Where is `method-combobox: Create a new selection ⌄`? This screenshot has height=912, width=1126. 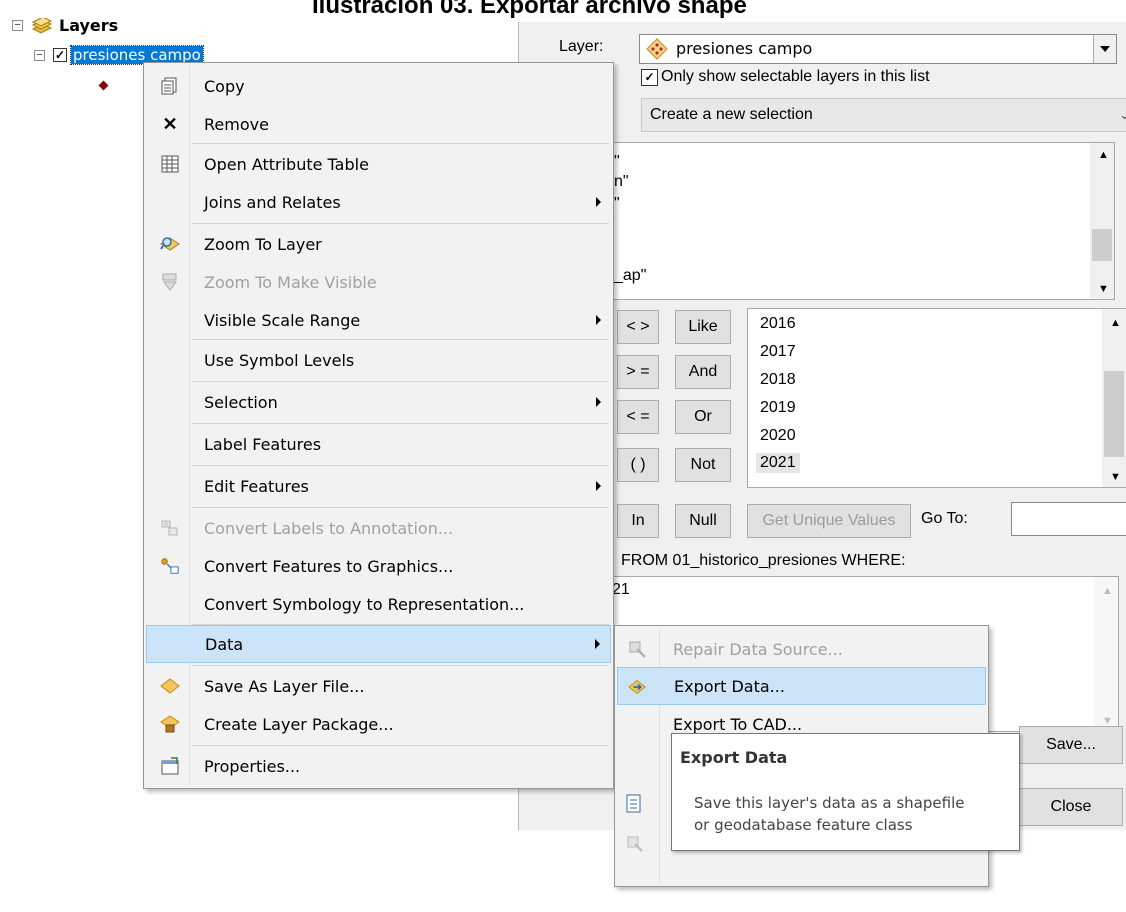
method-combobox: Create a new selection ⌄ is located at coordinates (883, 115).